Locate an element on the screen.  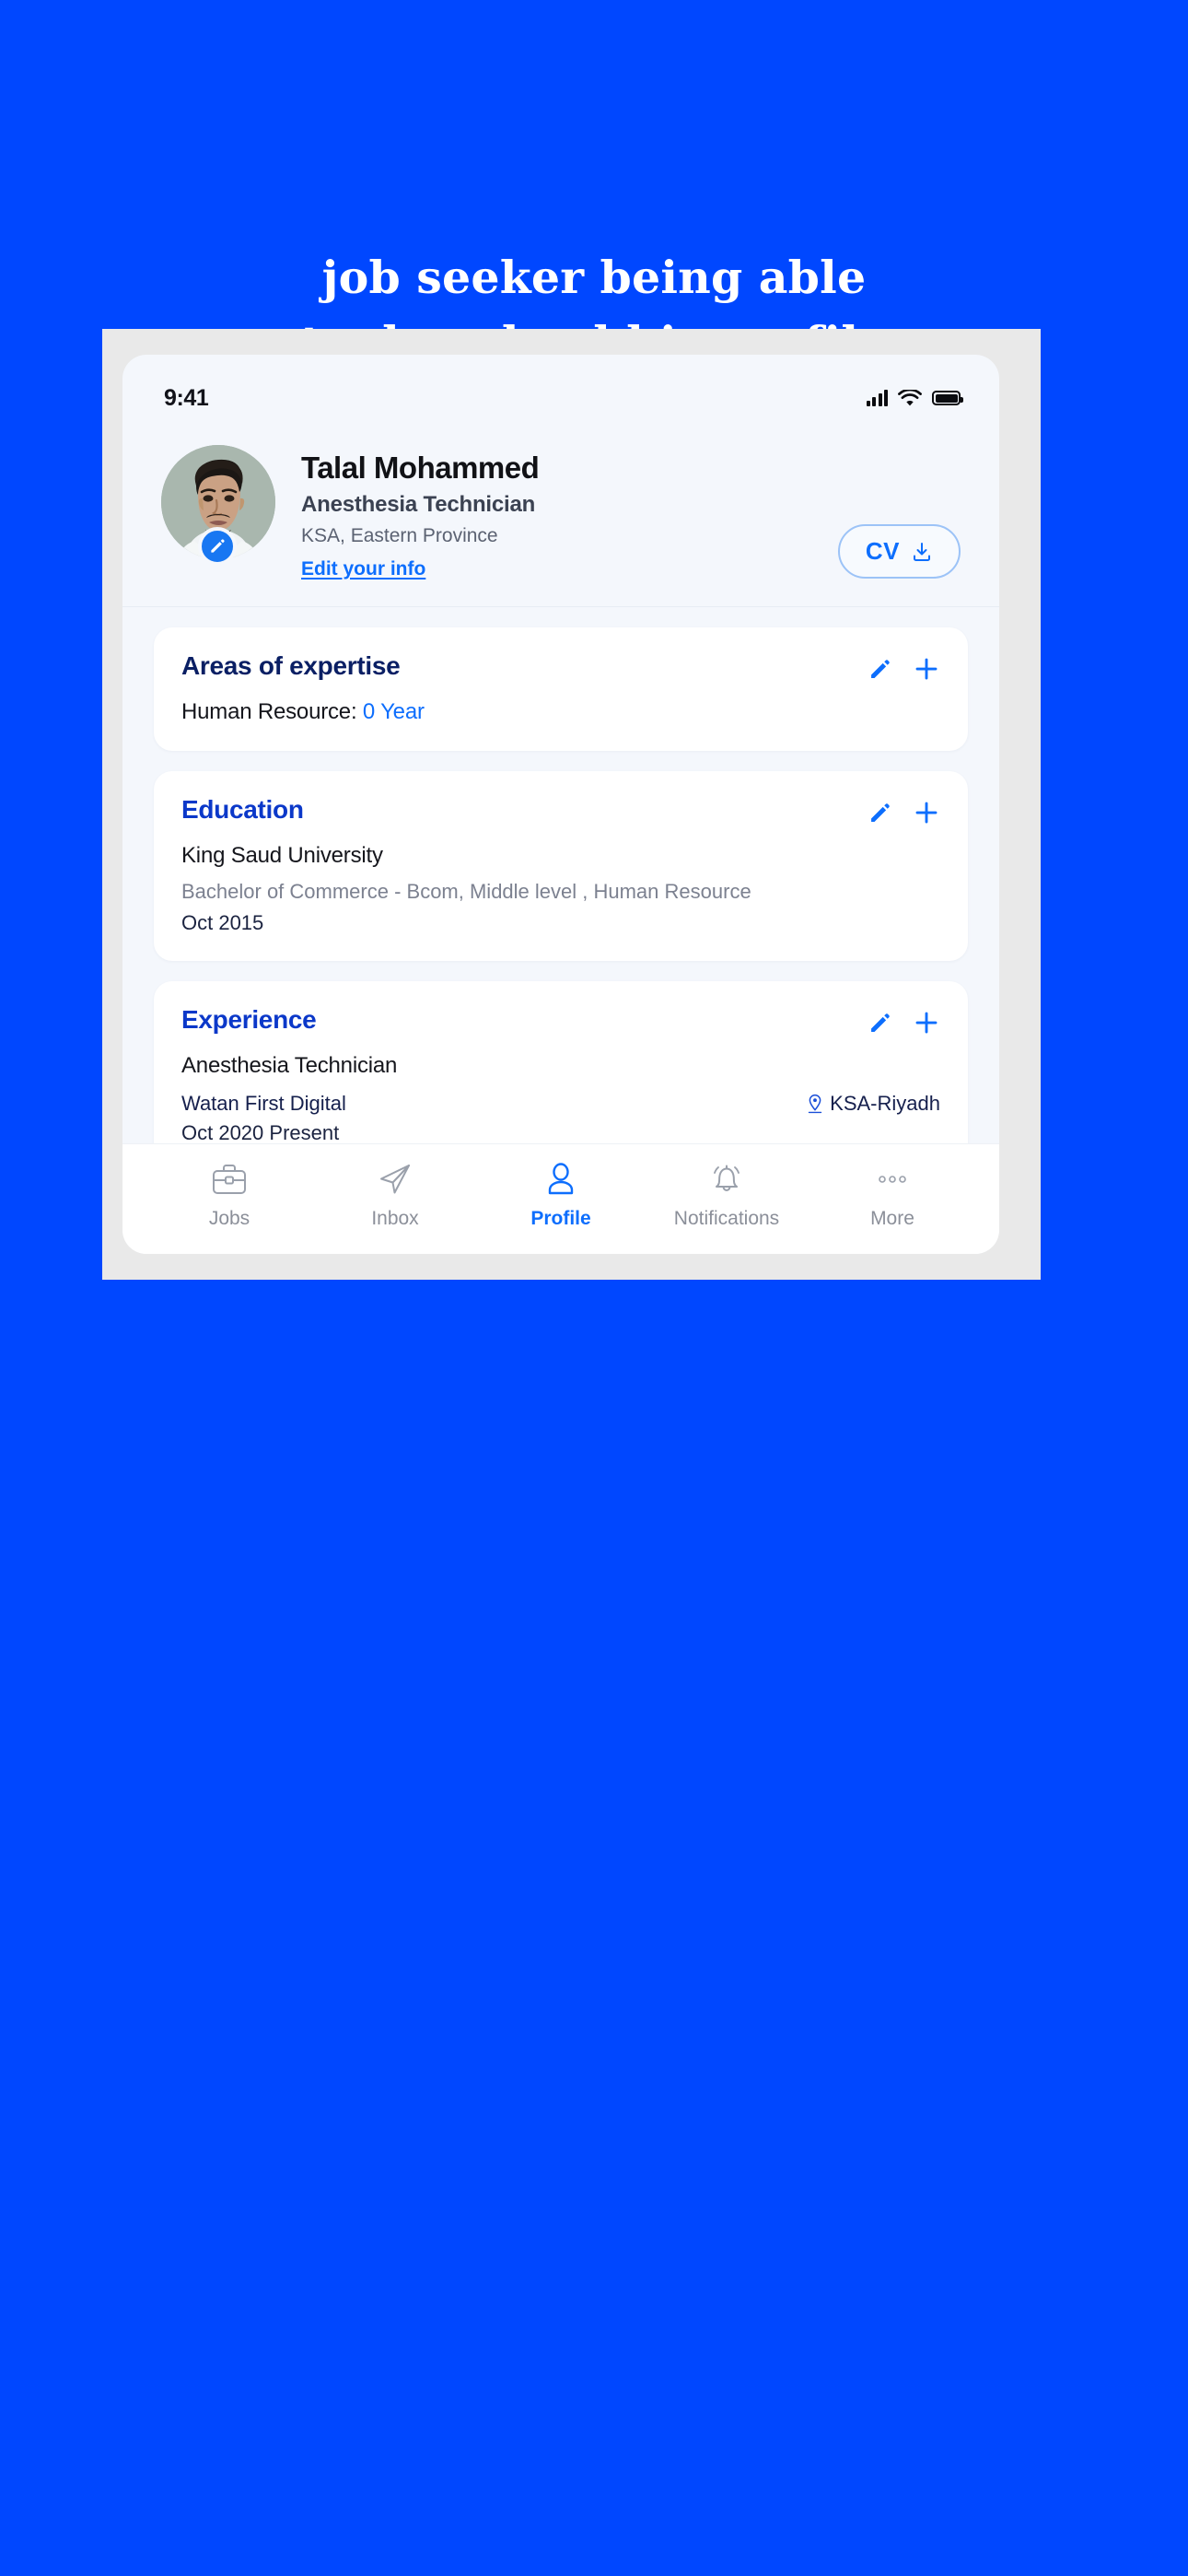
edit-avatar-button is located at coordinates (218, 546).